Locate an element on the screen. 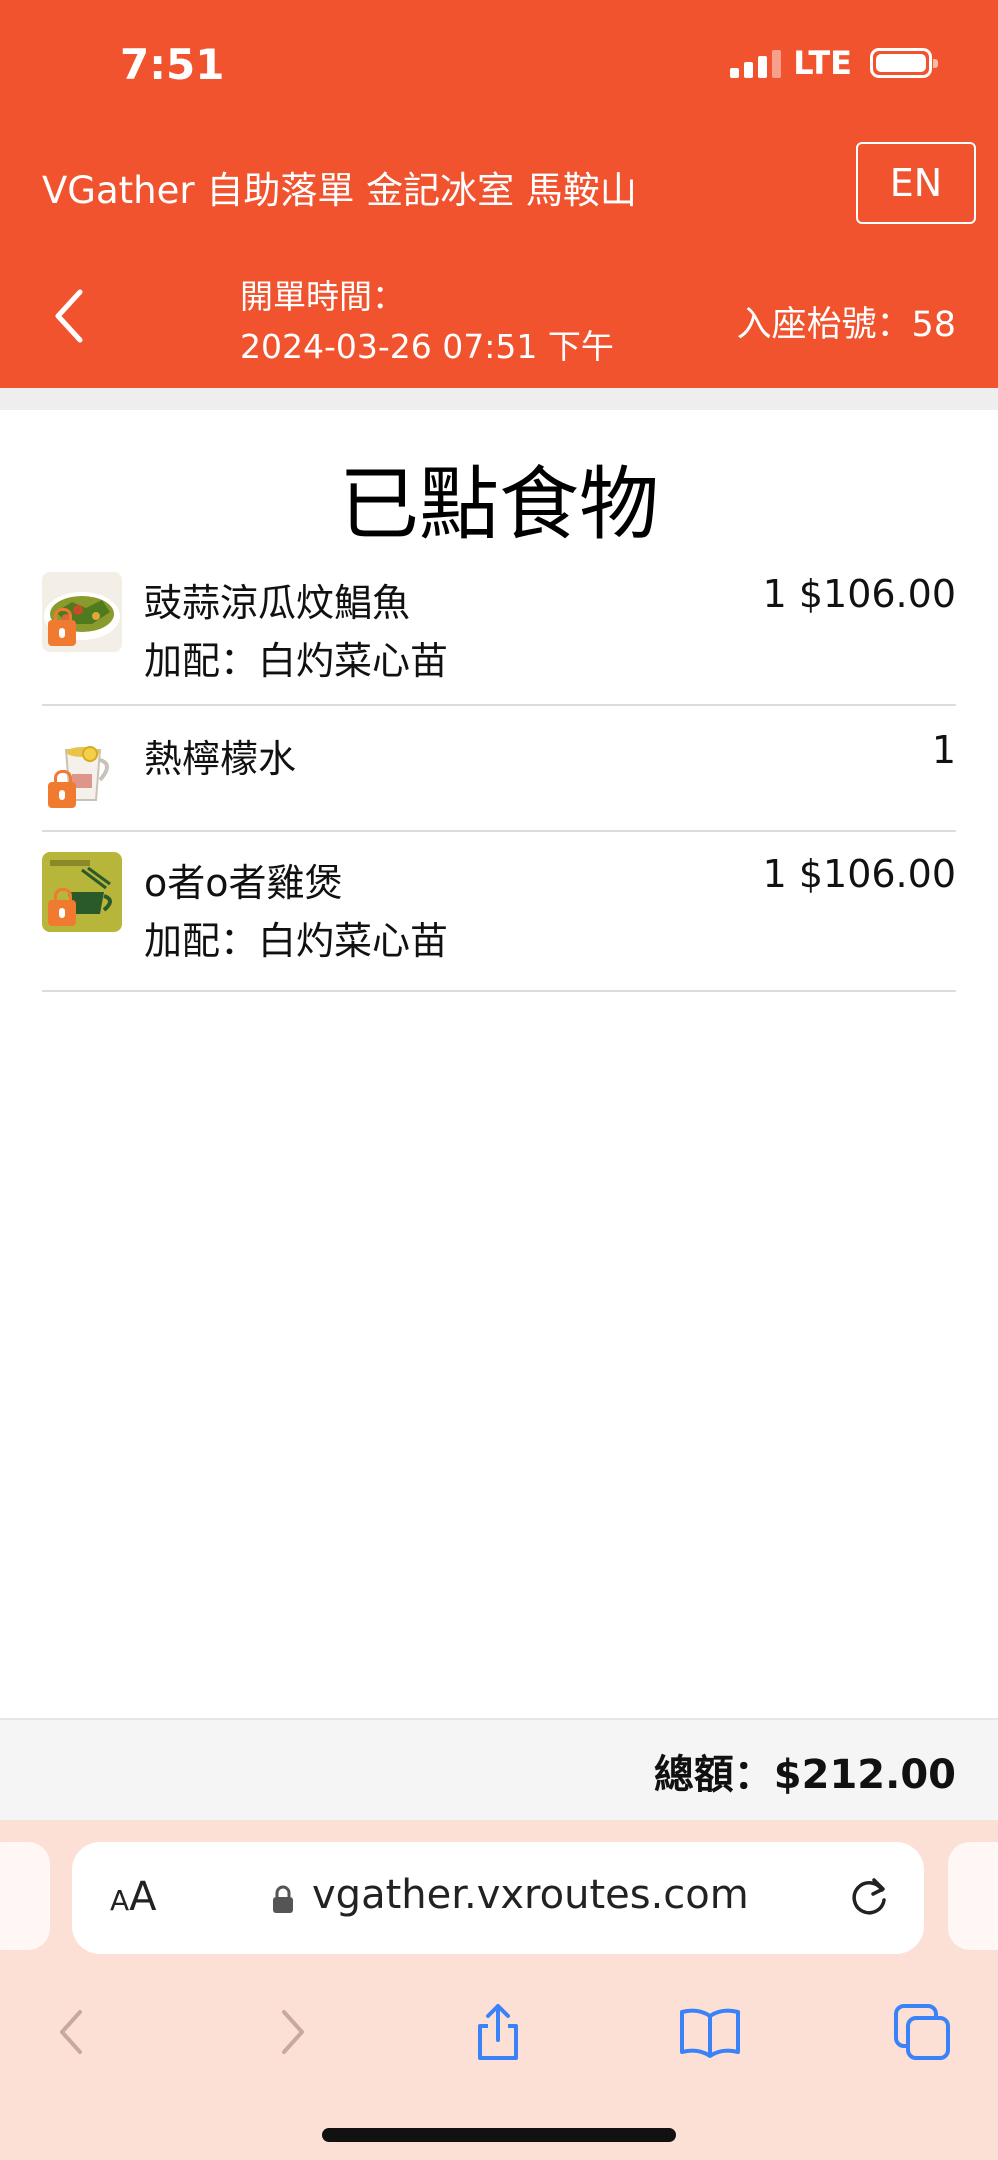  item-name: 豉蒜涼瓜炆鯧魚 is located at coordinates (277, 603).